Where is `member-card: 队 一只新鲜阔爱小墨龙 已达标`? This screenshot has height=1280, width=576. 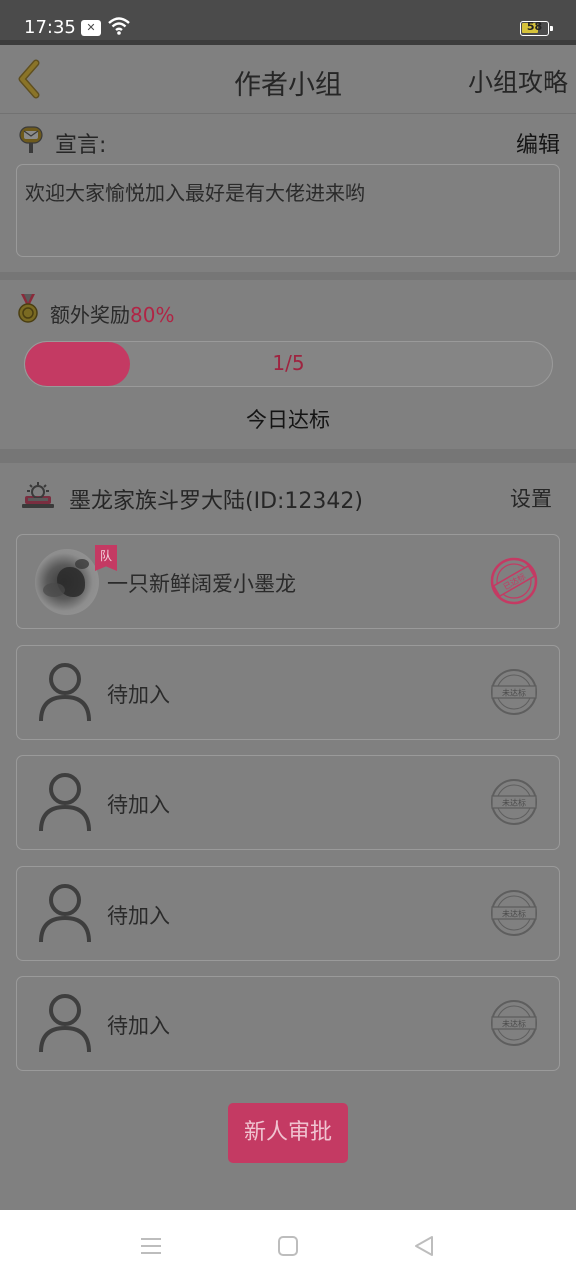 member-card: 队 一只新鲜阔爱小墨龙 已达标 is located at coordinates (288, 581).